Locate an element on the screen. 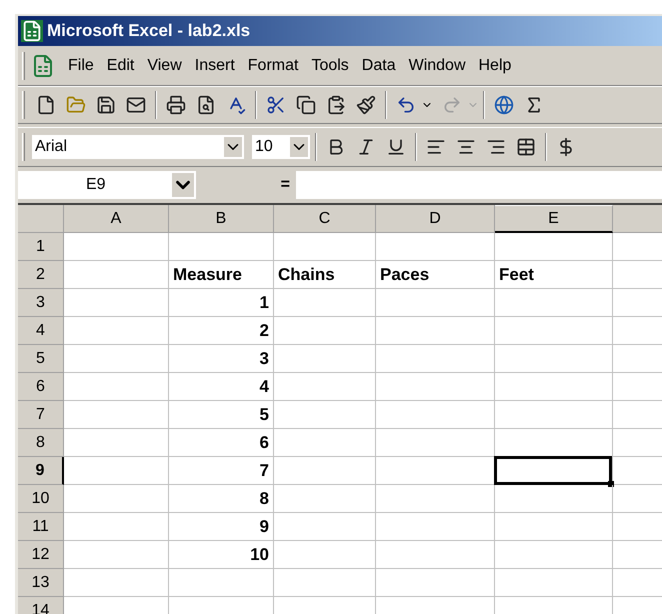 Image resolution: width=662 pixels, height=614 pixels. row-header: 2 is located at coordinates (41, 275).